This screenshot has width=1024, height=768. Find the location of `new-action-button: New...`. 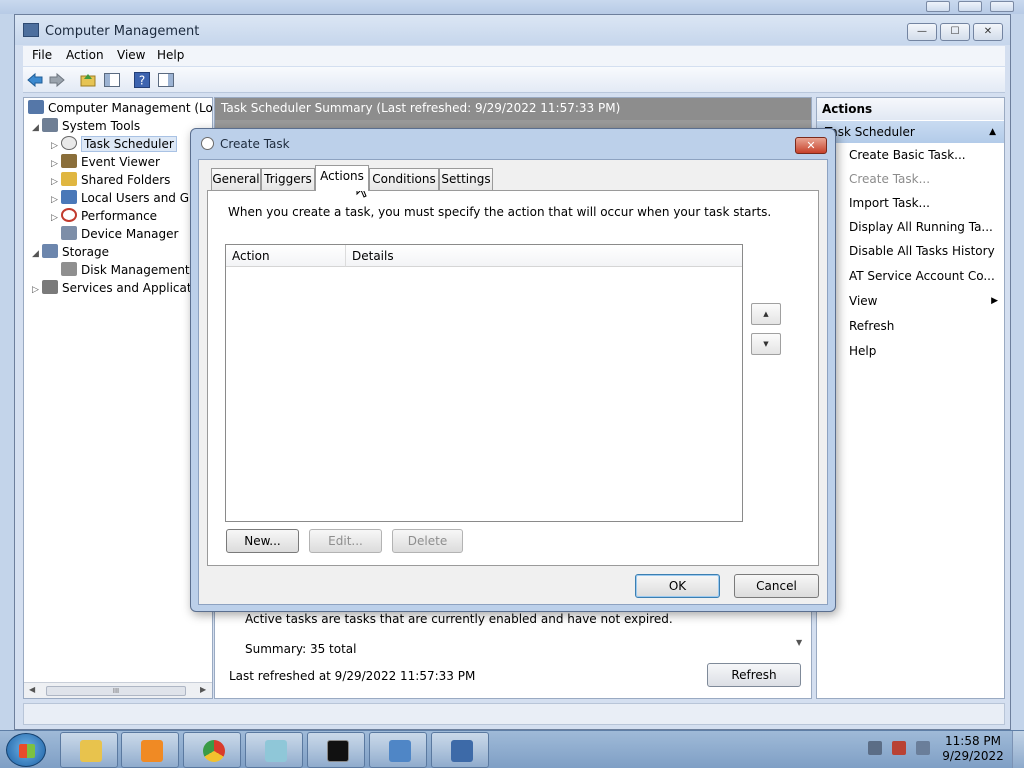

new-action-button: New... is located at coordinates (262, 541).